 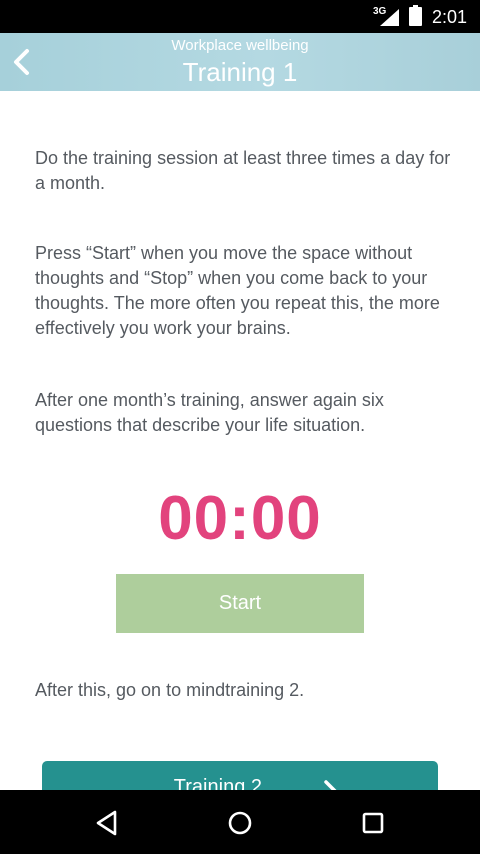 I want to click on timer-display: 00:00, so click(x=240, y=518).